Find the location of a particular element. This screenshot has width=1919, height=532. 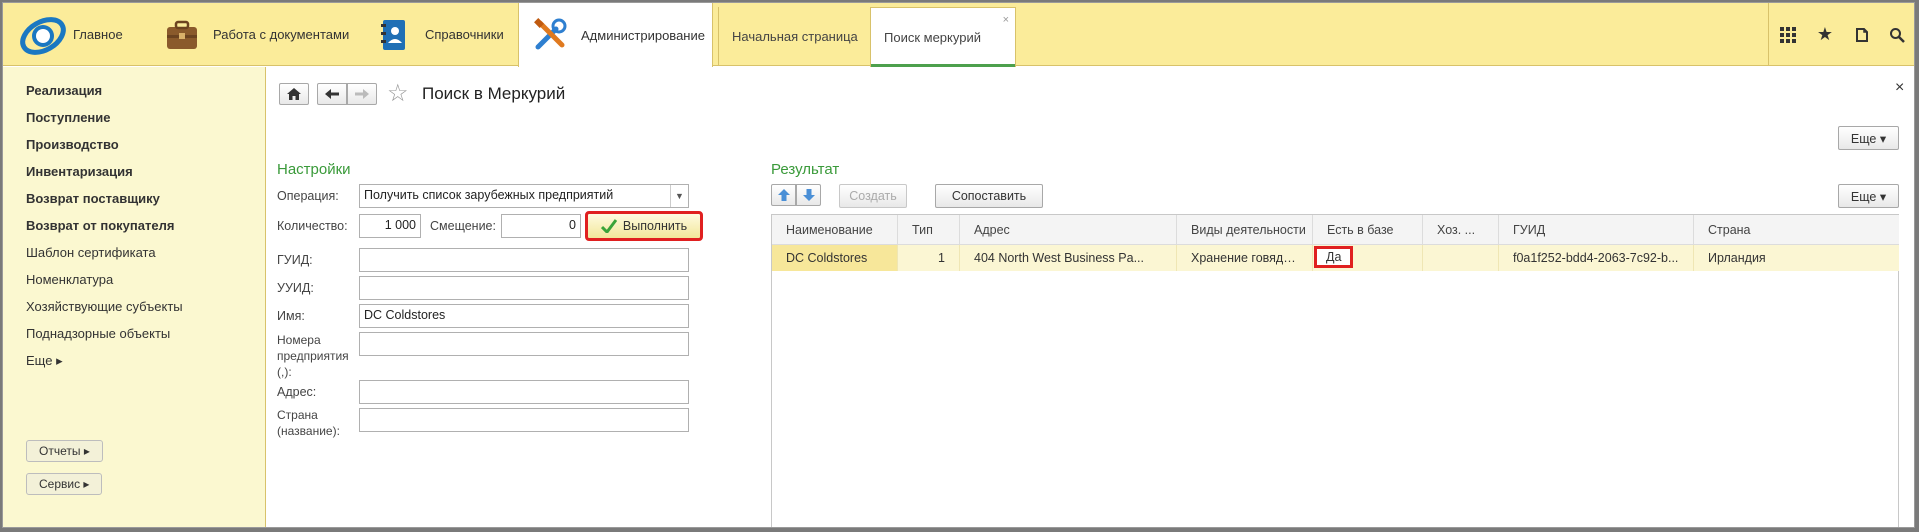

briefcase-icon is located at coordinates (182, 35).